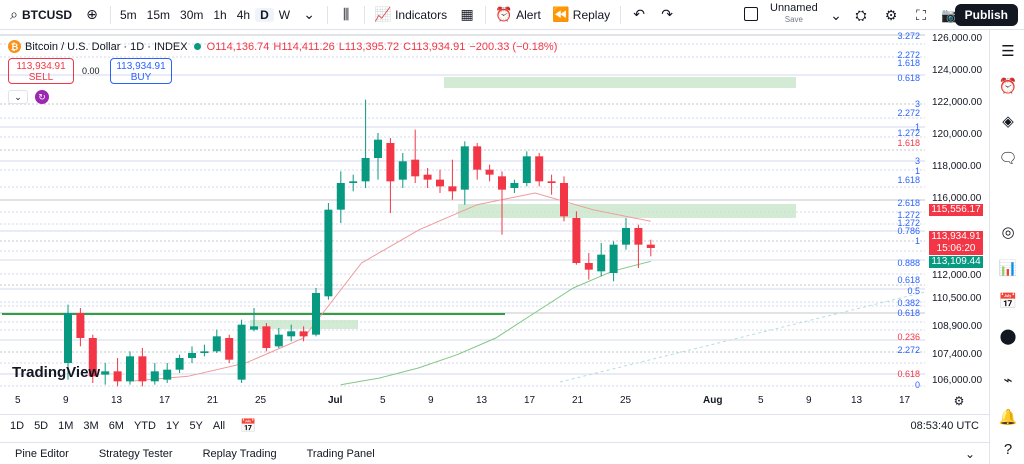  I want to click on alert-label: Alert, so click(528, 14).